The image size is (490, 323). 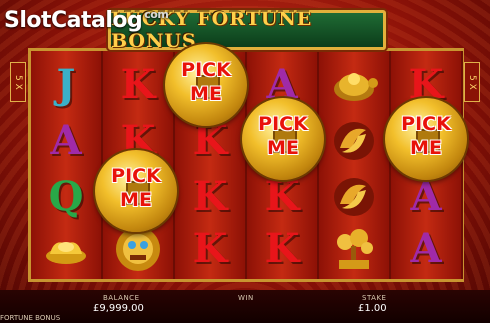 What do you see at coordinates (86, 20) in the screenshot?
I see `watermark-logo: SlotCatalog com` at bounding box center [86, 20].